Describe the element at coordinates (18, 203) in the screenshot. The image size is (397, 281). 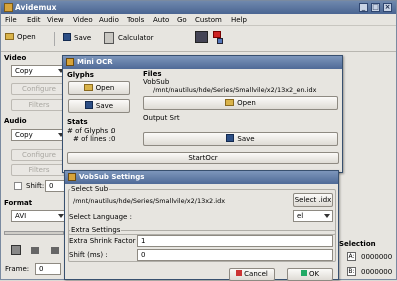
I see `format-section-label: Format` at that location.